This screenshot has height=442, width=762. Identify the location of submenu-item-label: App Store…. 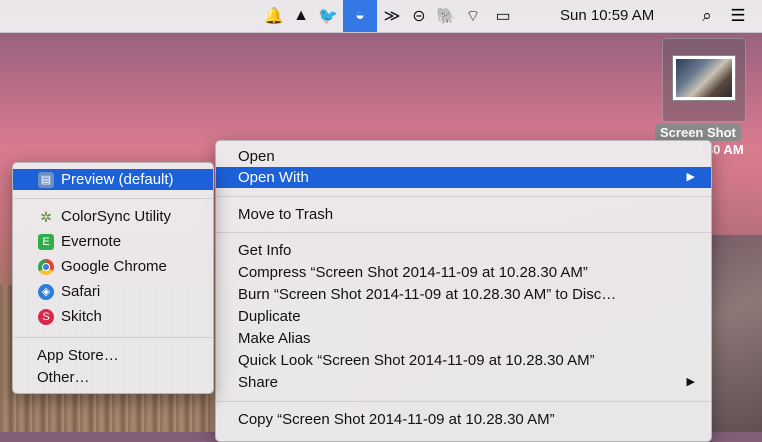
(78, 355).